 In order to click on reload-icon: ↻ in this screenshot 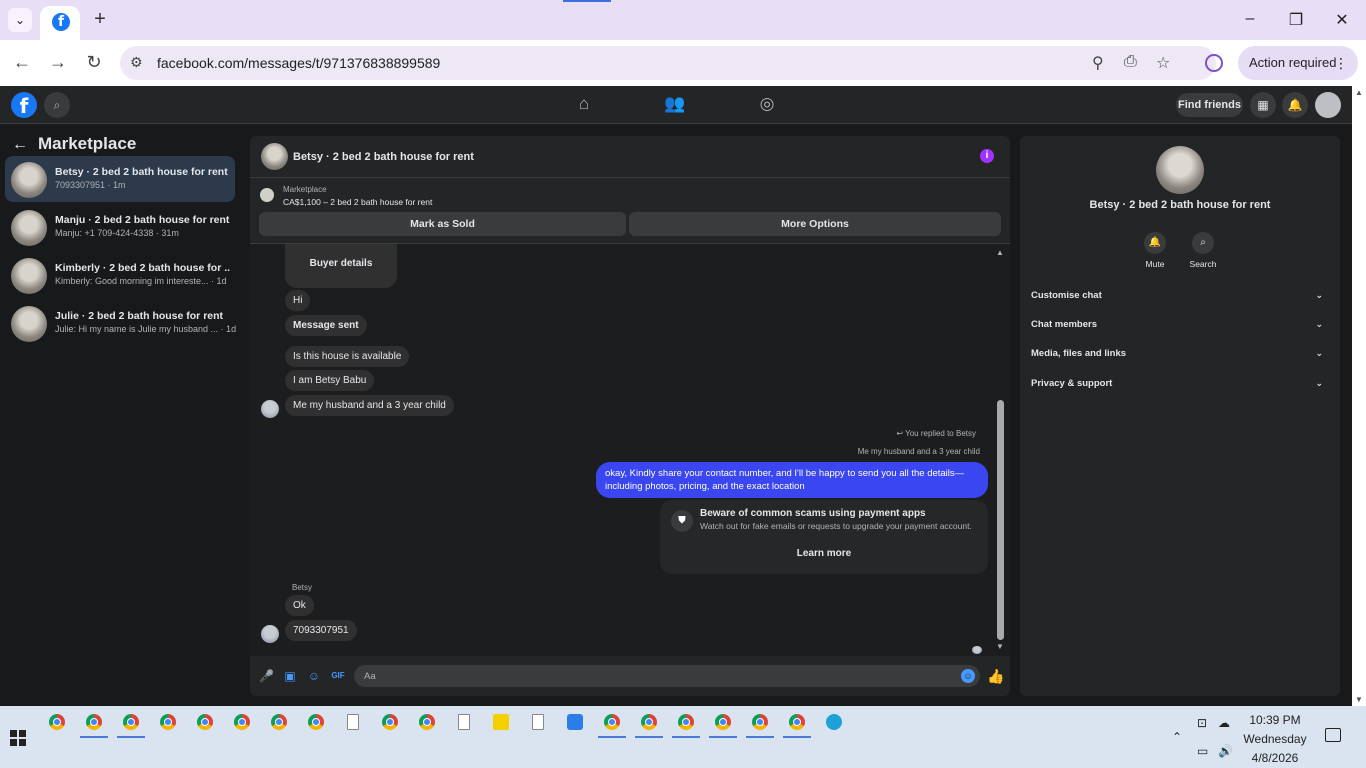, I will do `click(94, 62)`.